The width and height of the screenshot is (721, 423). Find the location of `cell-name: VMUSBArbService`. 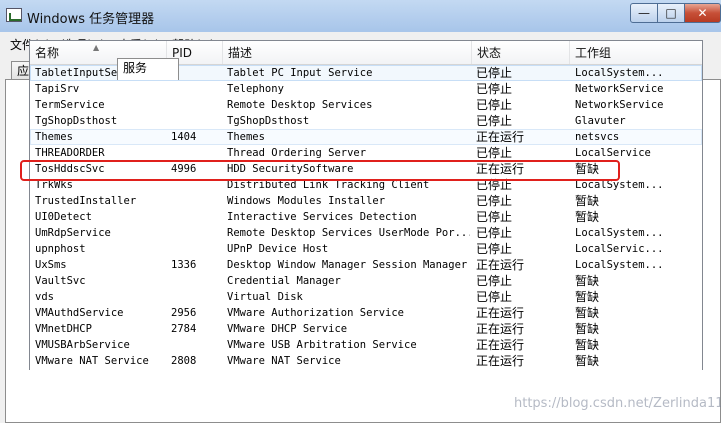

cell-name: VMUSBArbService is located at coordinates (82, 345).